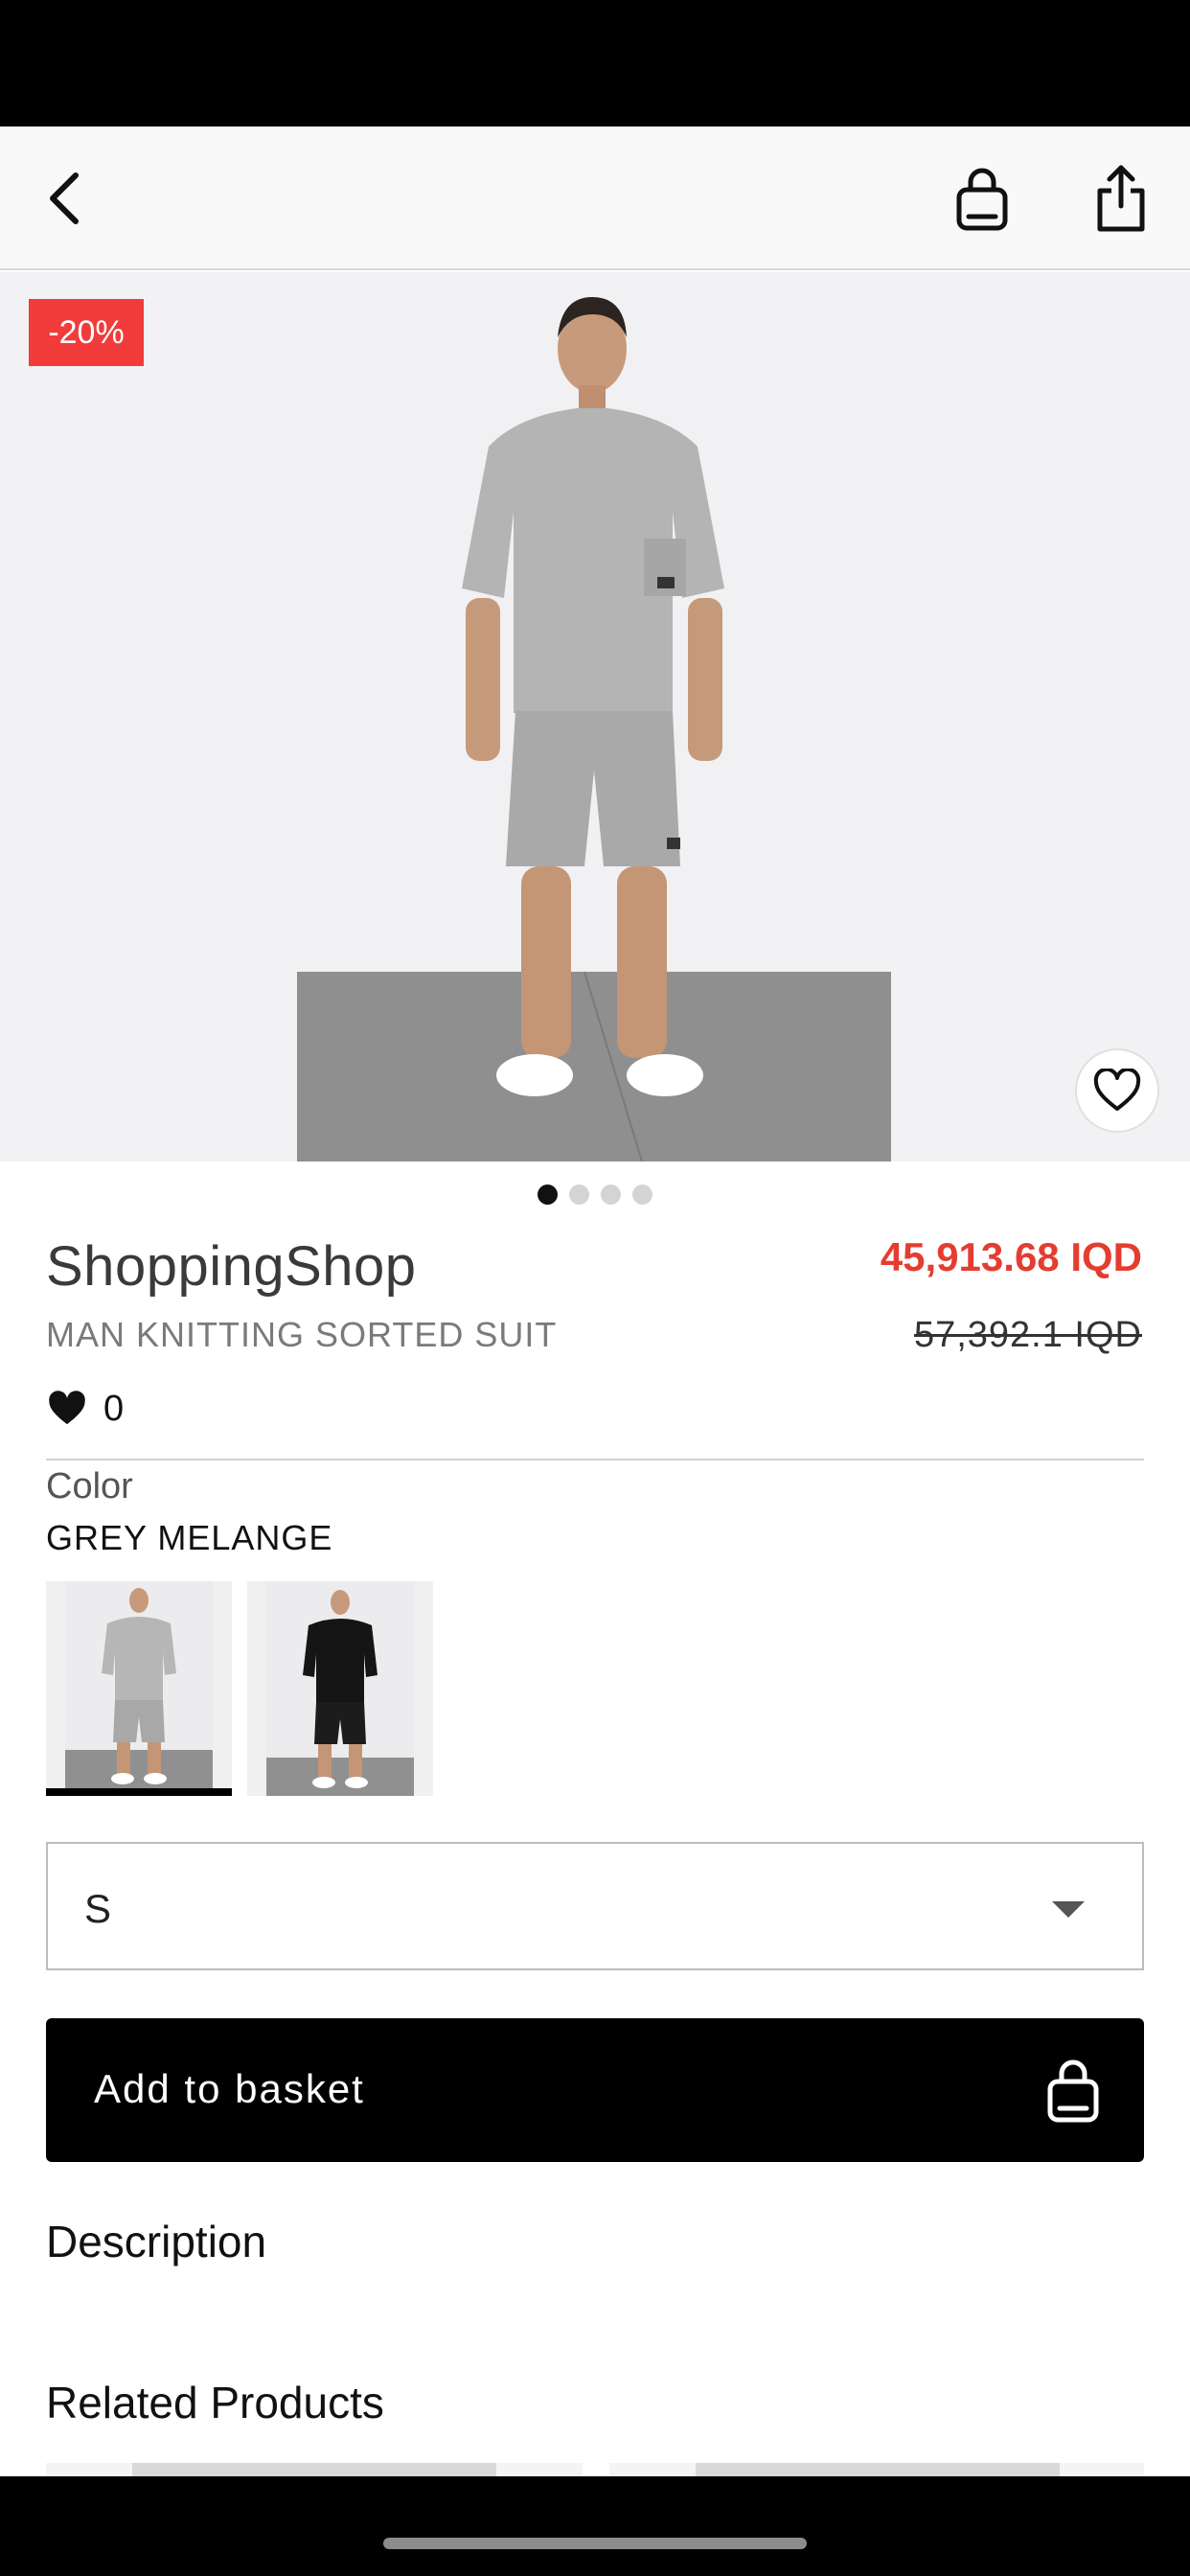 This screenshot has width=1190, height=2576. I want to click on basket-button, so click(982, 198).